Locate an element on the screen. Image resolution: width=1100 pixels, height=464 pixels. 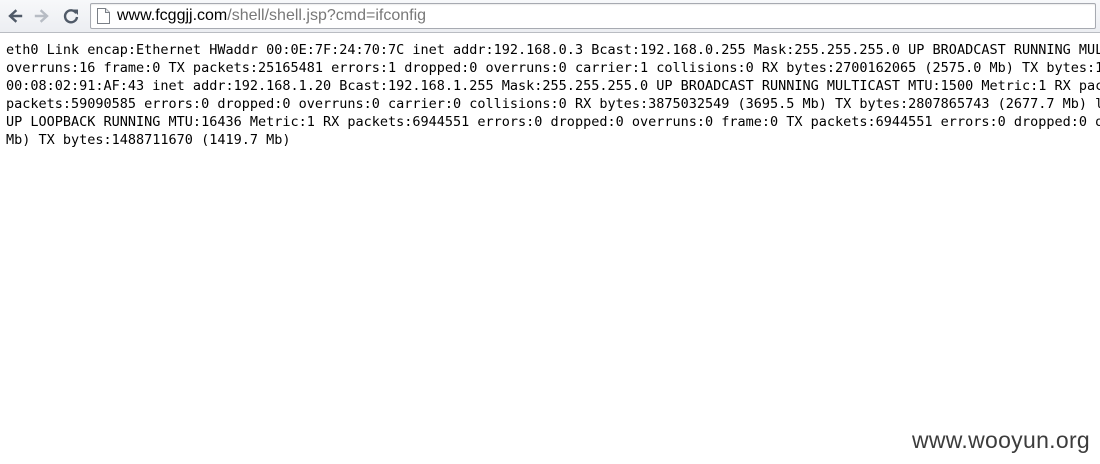
arrow-left-icon is located at coordinates (15, 16).